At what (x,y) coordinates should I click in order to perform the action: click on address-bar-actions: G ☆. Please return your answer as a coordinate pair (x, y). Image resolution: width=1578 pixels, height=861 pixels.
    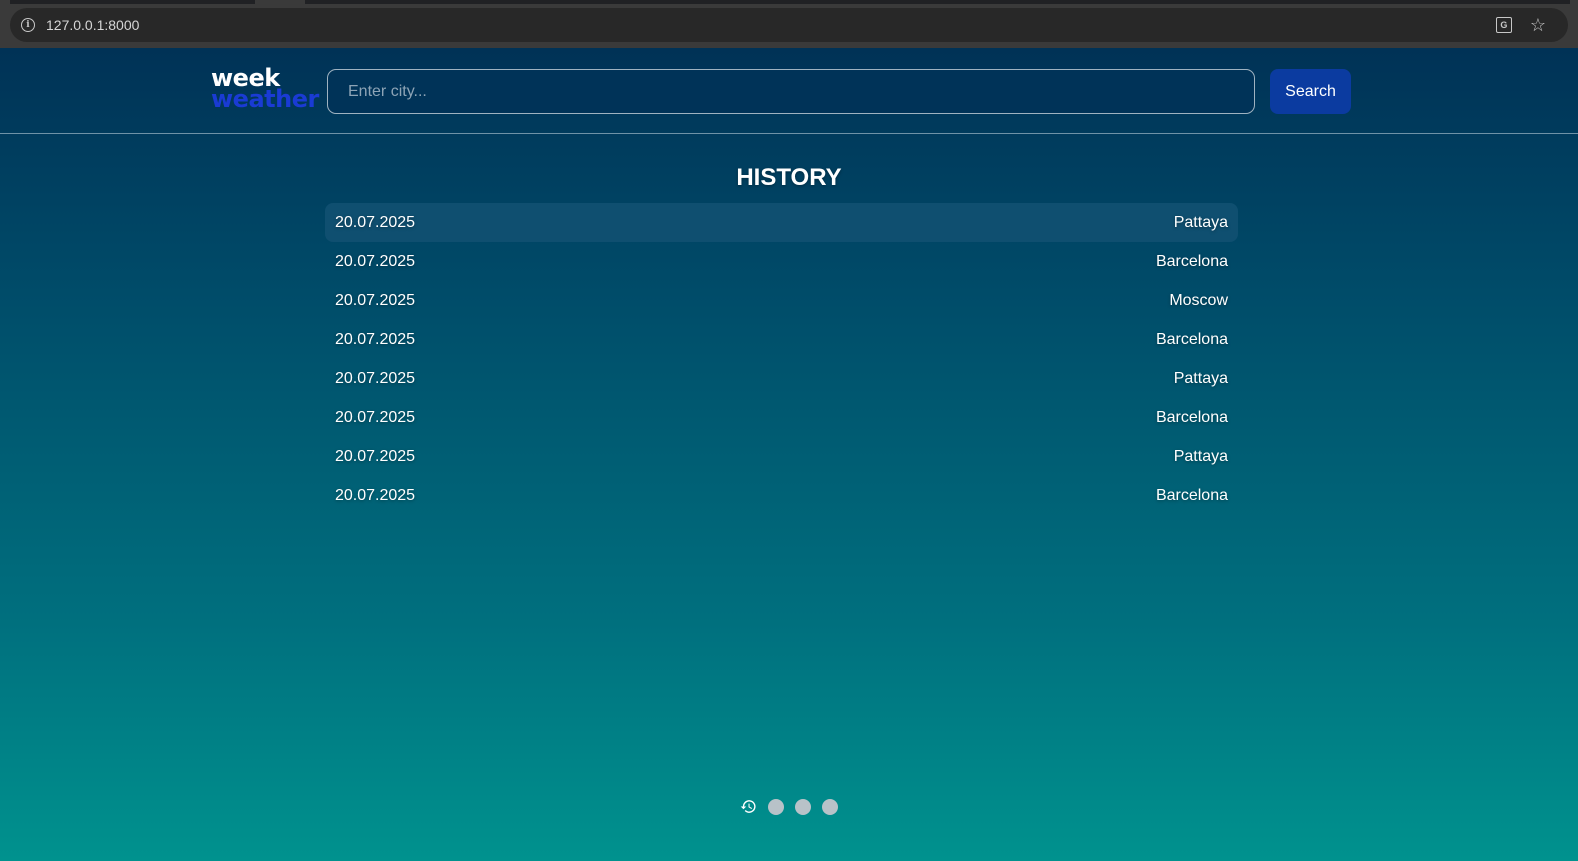
    Looking at the image, I should click on (1520, 25).